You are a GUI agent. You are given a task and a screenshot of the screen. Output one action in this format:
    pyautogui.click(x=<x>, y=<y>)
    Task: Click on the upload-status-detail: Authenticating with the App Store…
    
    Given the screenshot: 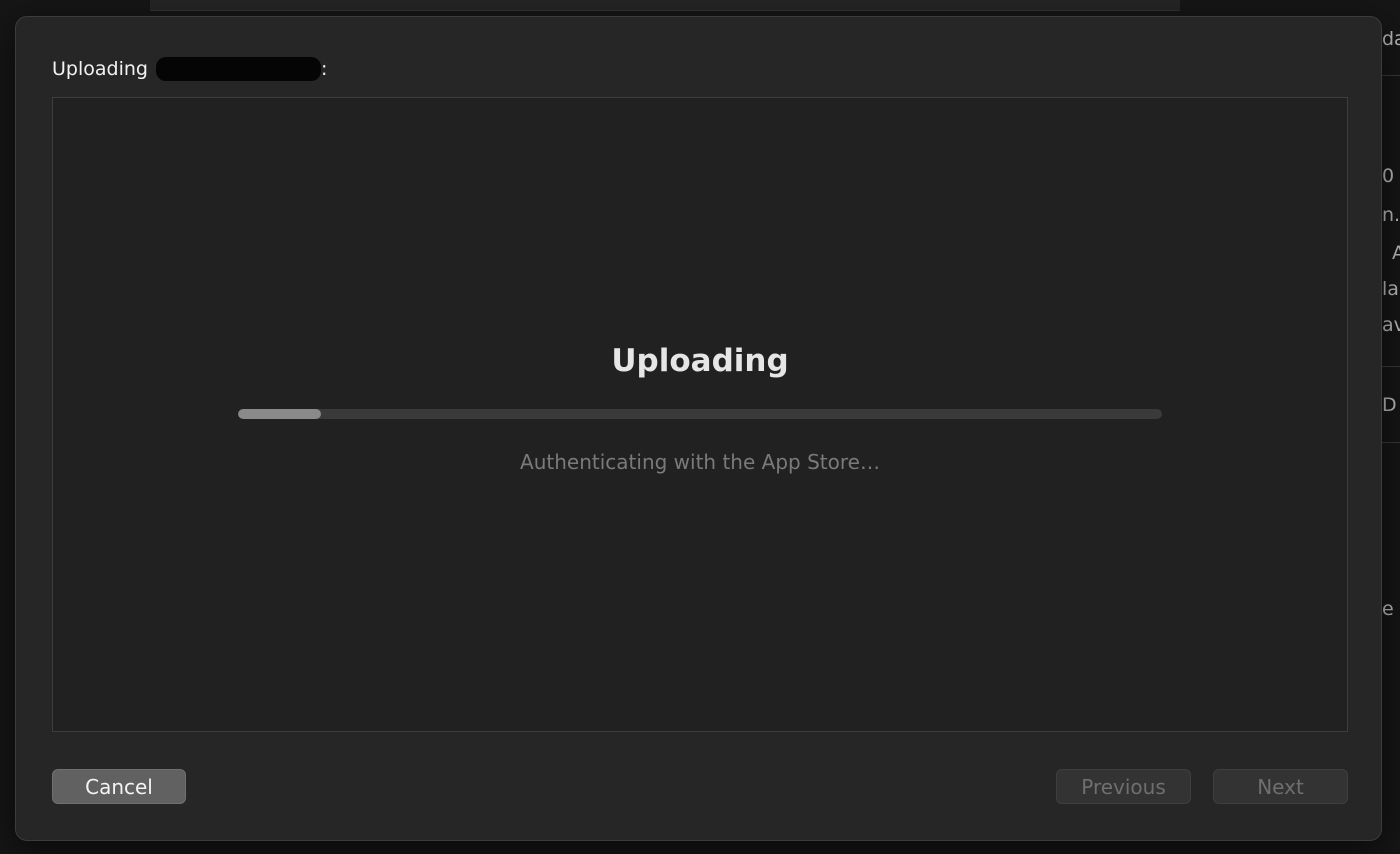 What is the action you would take?
    pyautogui.click(x=700, y=462)
    